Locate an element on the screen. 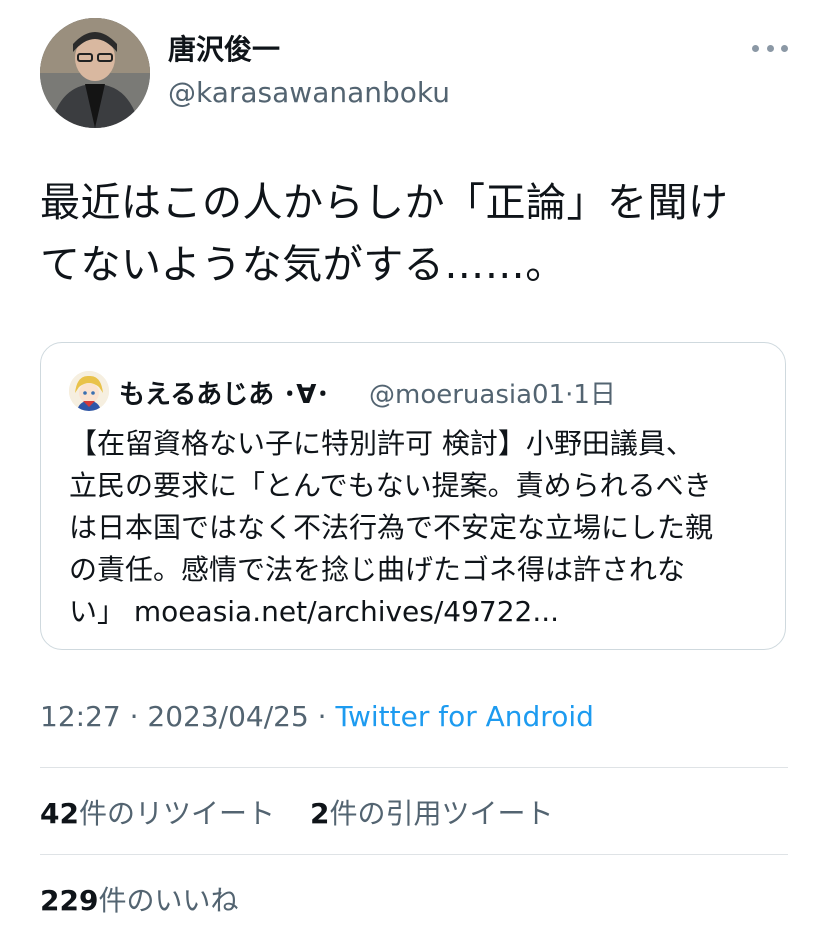 The image size is (828, 929). avatar-photo-icon is located at coordinates (95, 73).